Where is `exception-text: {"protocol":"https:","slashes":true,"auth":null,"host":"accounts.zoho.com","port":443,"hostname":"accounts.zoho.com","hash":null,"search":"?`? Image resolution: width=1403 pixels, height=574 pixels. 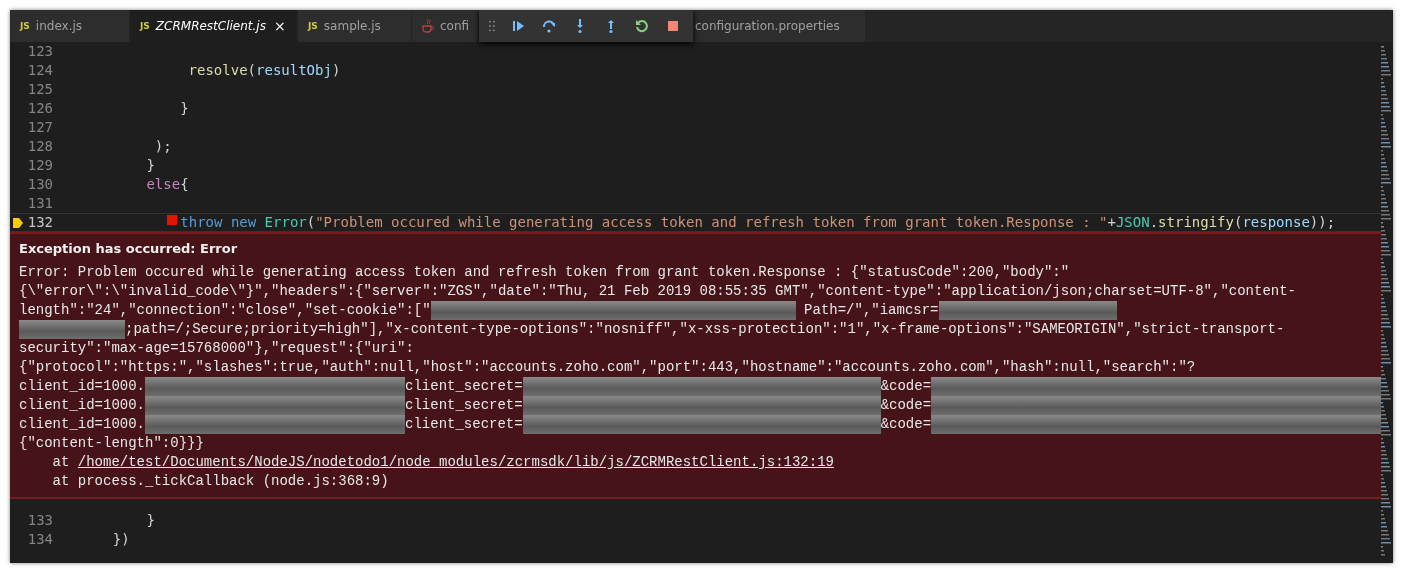 exception-text: {"protocol":"https:","slashes":true,"auth":null,"host":"accounts.zoho.com","port":443,"hostname":"accounts.zoho.com","hash":null,"search":"? is located at coordinates (607, 367).